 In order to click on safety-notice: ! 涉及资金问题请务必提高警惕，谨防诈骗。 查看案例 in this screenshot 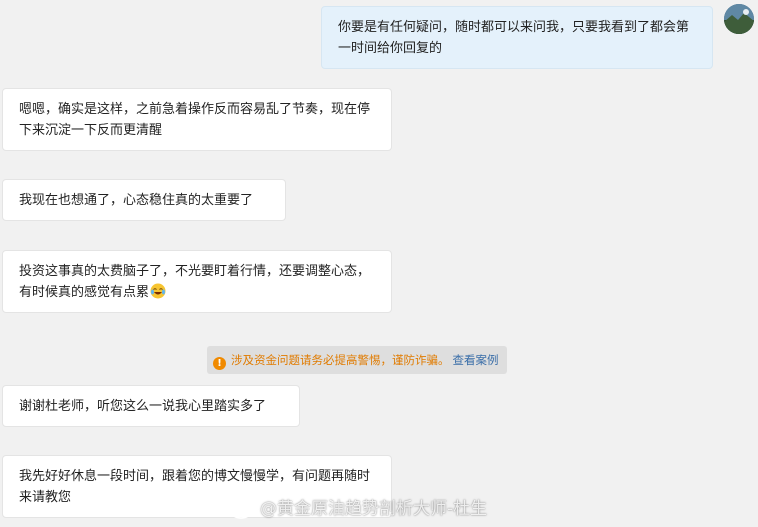, I will do `click(357, 360)`.